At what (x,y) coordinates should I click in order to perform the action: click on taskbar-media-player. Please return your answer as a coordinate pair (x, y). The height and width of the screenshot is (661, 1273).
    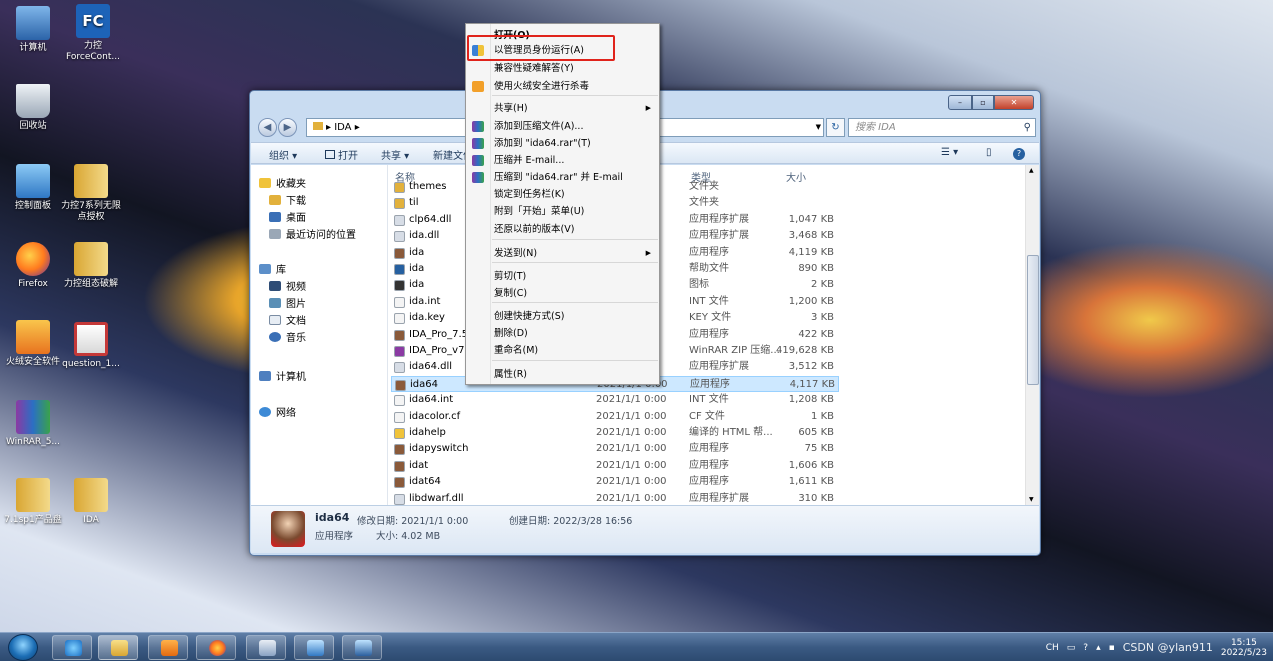
    Looking at the image, I should click on (168, 647).